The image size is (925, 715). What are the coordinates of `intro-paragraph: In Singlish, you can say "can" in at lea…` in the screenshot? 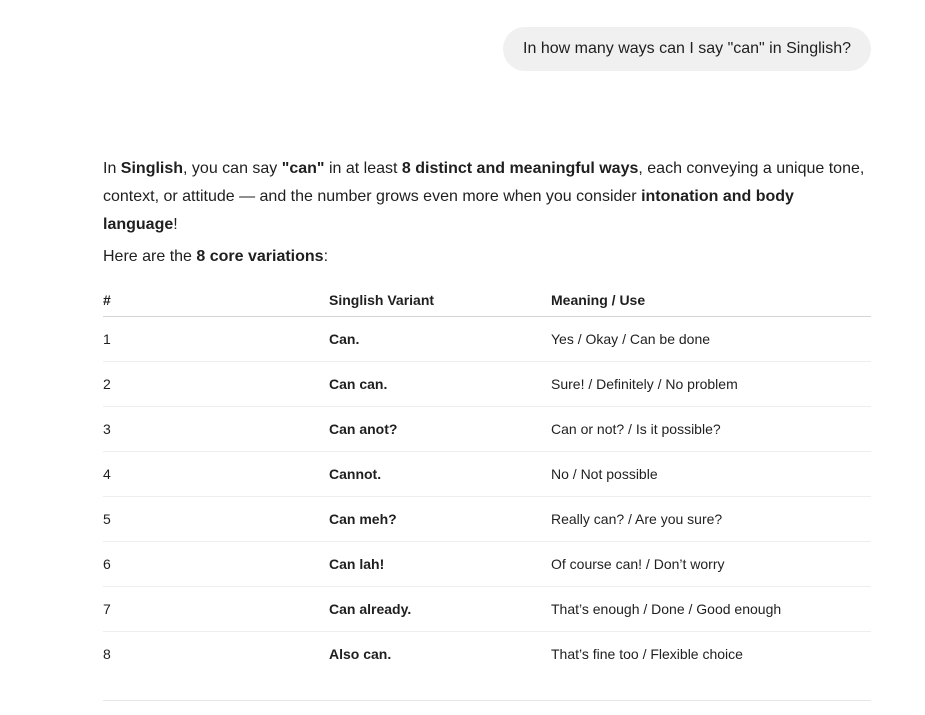 It's located at (488, 197).